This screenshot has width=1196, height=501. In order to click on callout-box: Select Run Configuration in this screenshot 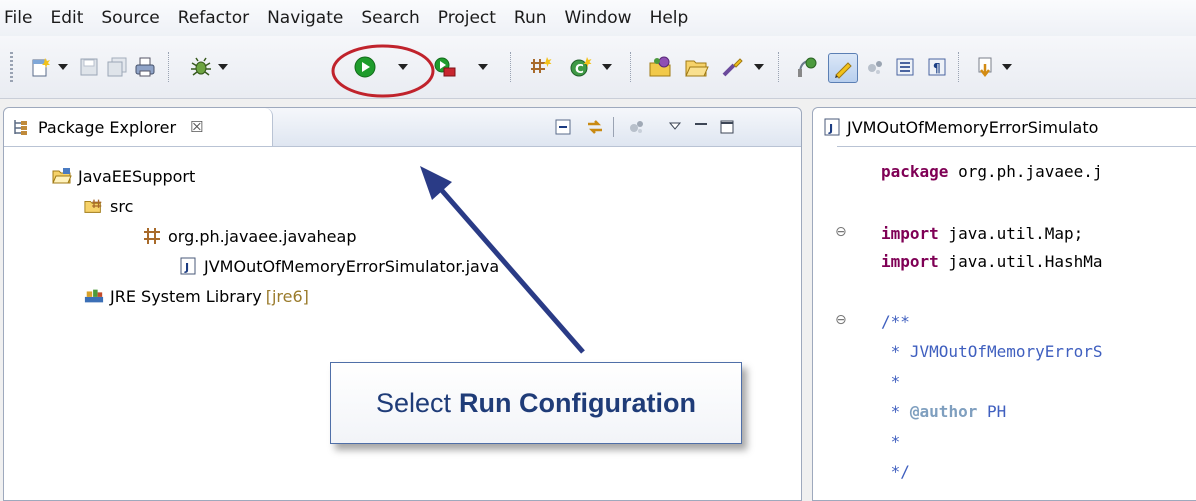, I will do `click(536, 403)`.